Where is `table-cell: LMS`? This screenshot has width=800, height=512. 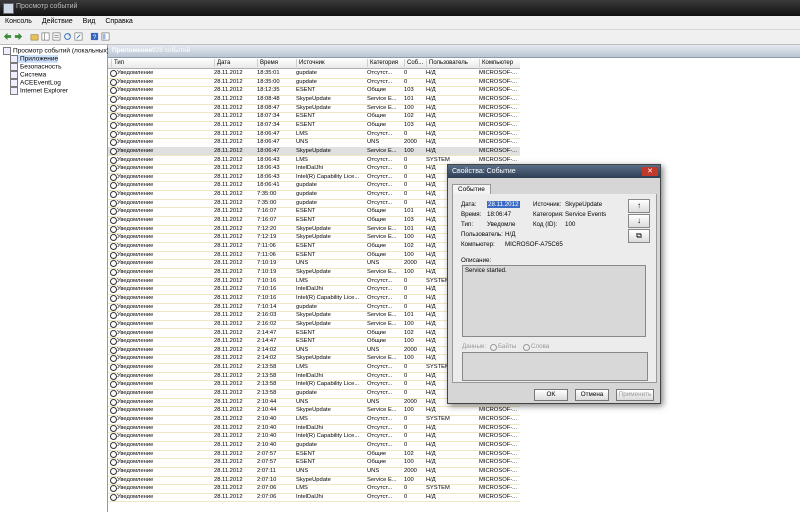
table-cell: LMS is located at coordinates (302, 133).